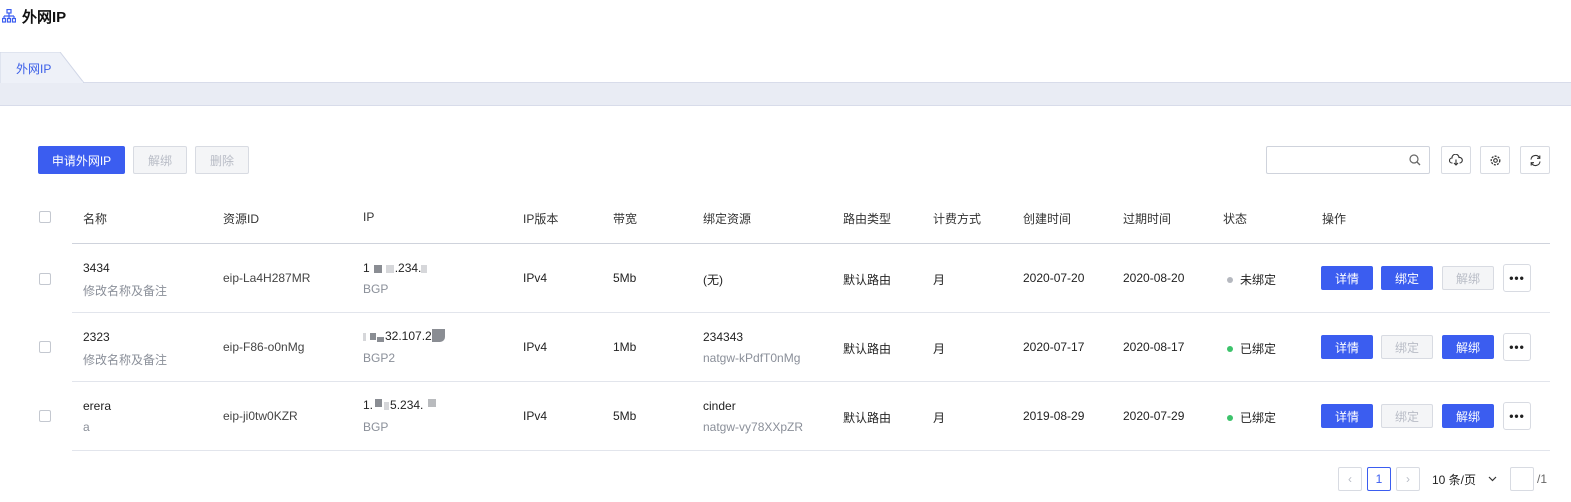 This screenshot has height=502, width=1571. Describe the element at coordinates (719, 406) in the screenshot. I see `row-bound-resource: cinder` at that location.